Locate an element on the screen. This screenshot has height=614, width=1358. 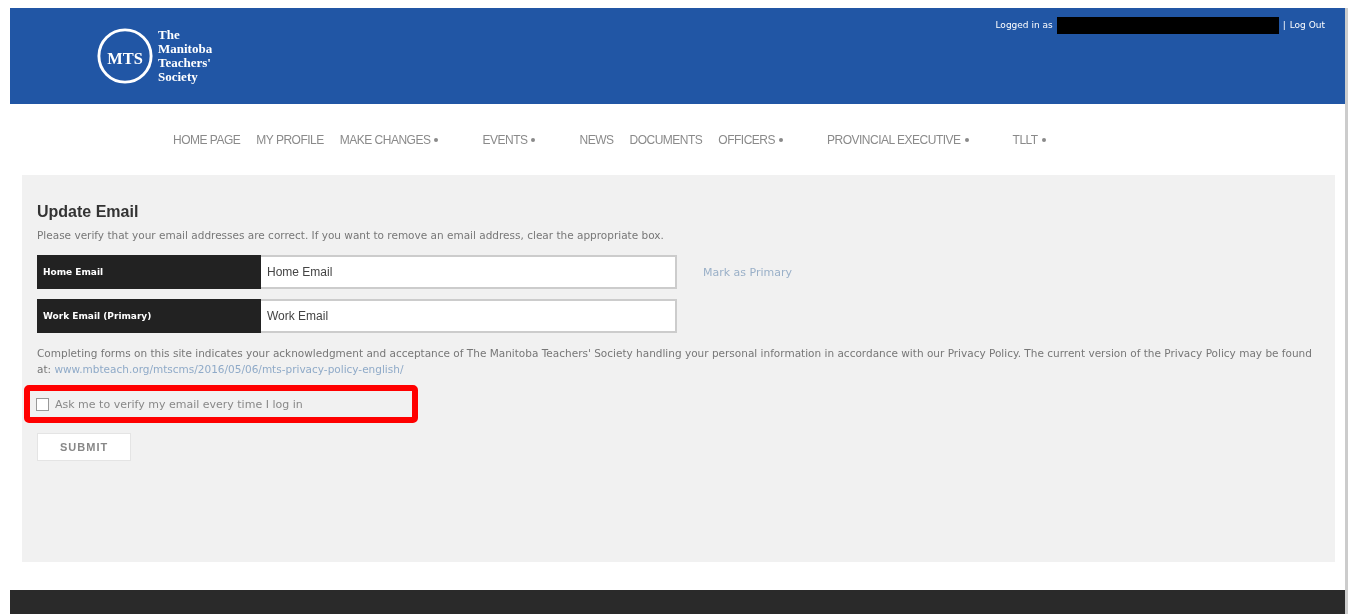
privacy-notice: Completing forms on this site indicates your acknowledgment and acceptance of The Manitoba Teachers' Society handling your personal information in accordance with our Privacy Policy. The current version of the Privacy Policy may be found at: www.mbteach.org/mtscms/2016/05/06/mts-privacy-policy-english/ is located at coordinates (675, 361).